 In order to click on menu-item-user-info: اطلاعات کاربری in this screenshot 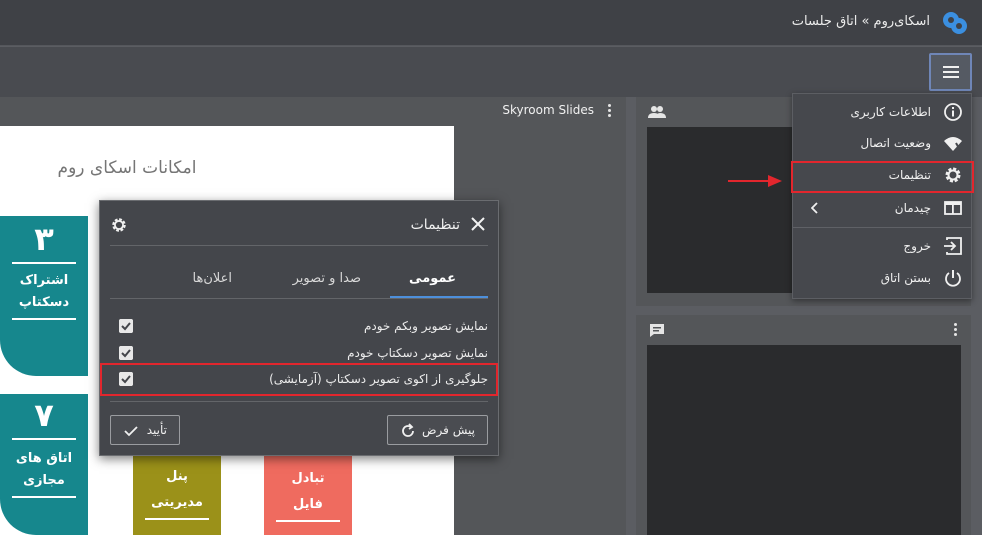, I will do `click(882, 112)`.